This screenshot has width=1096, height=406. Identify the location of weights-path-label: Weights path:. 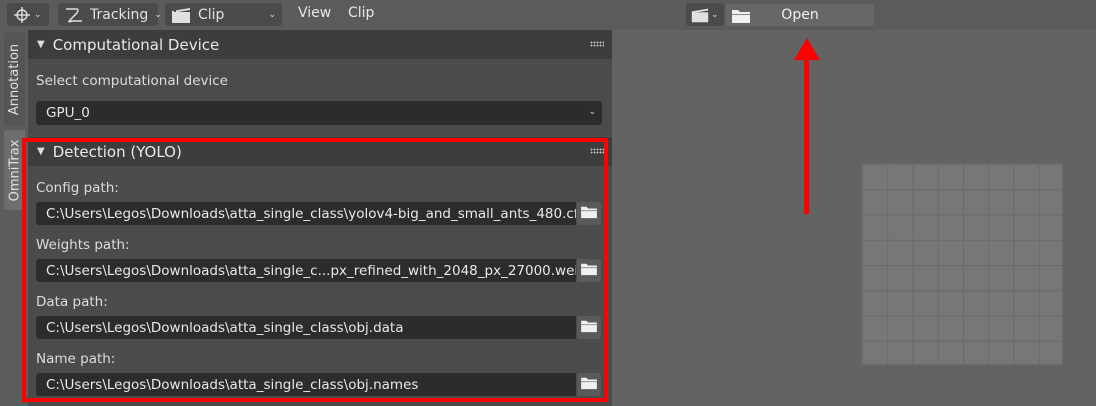
(83, 245).